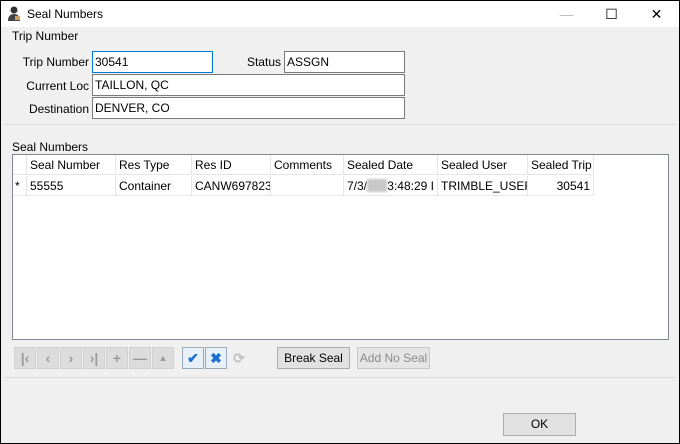 Image resolution: width=680 pixels, height=444 pixels. I want to click on comments-cell, so click(307, 186).